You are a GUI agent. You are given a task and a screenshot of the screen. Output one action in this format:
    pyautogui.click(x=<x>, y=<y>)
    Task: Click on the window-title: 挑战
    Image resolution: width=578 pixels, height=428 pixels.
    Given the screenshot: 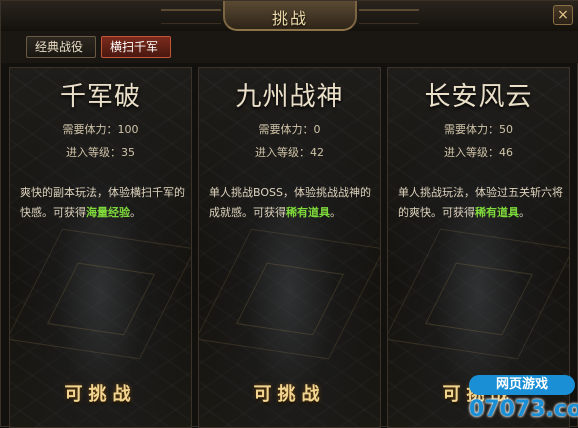 What is the action you would take?
    pyautogui.click(x=289, y=18)
    